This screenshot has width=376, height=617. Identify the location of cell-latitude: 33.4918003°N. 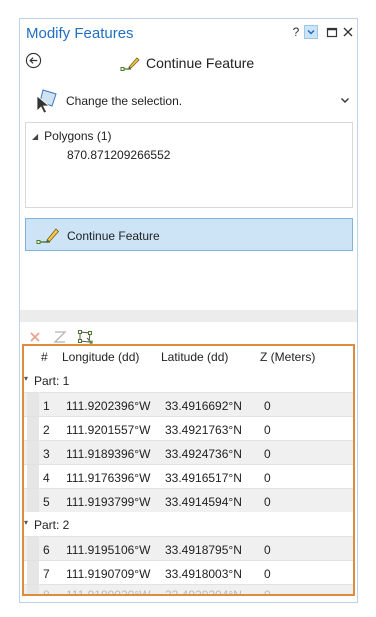
(203, 574).